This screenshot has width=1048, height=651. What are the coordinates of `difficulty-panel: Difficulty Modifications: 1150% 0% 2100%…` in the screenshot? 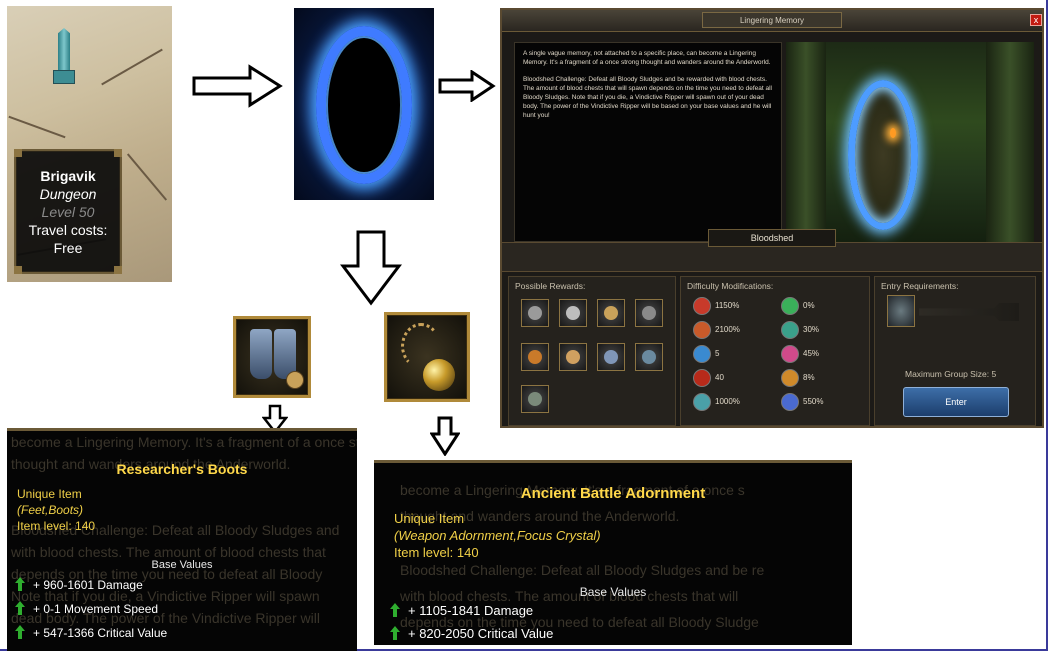 It's located at (775, 351).